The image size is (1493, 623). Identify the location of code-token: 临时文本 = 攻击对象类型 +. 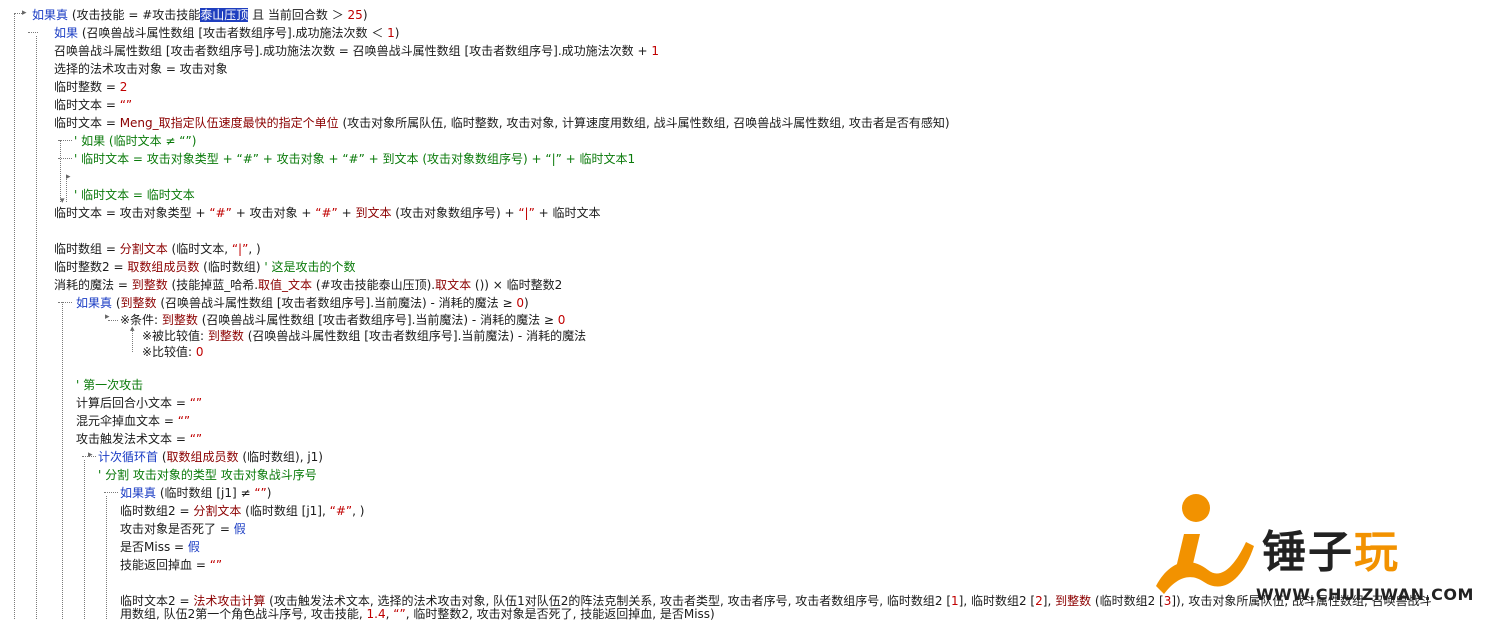
(132, 213).